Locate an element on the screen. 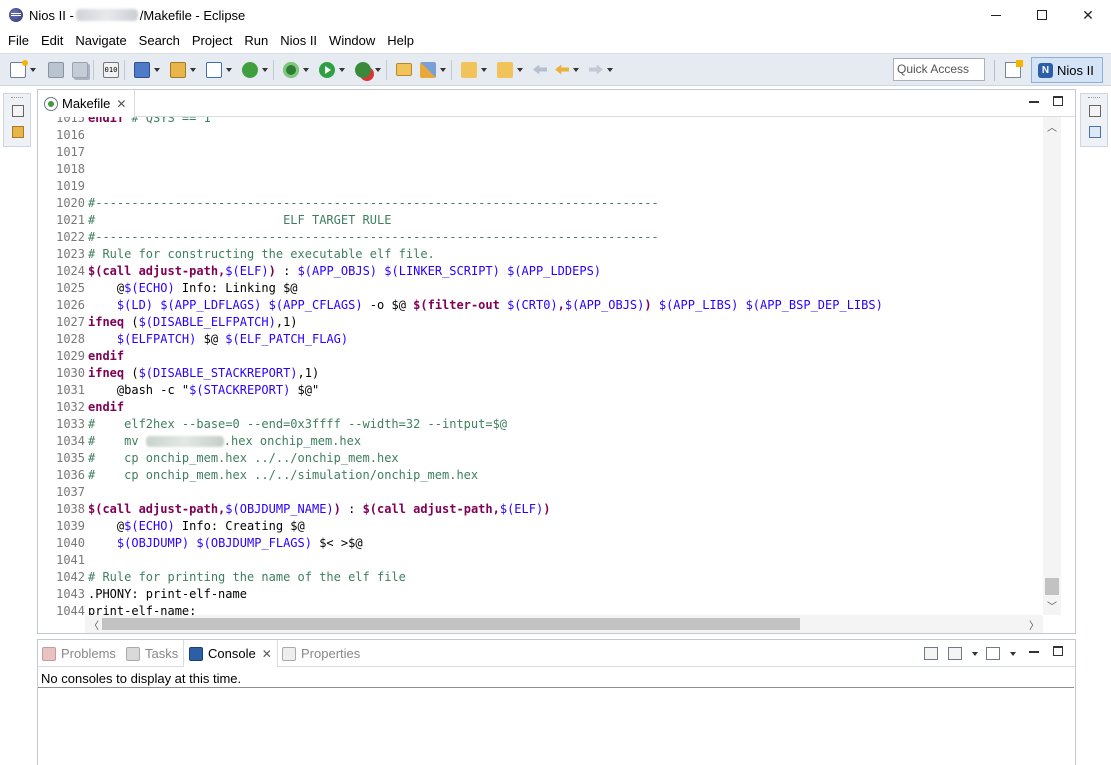 This screenshot has height=765, width=1111. line-number: 1025 is located at coordinates (70, 288).